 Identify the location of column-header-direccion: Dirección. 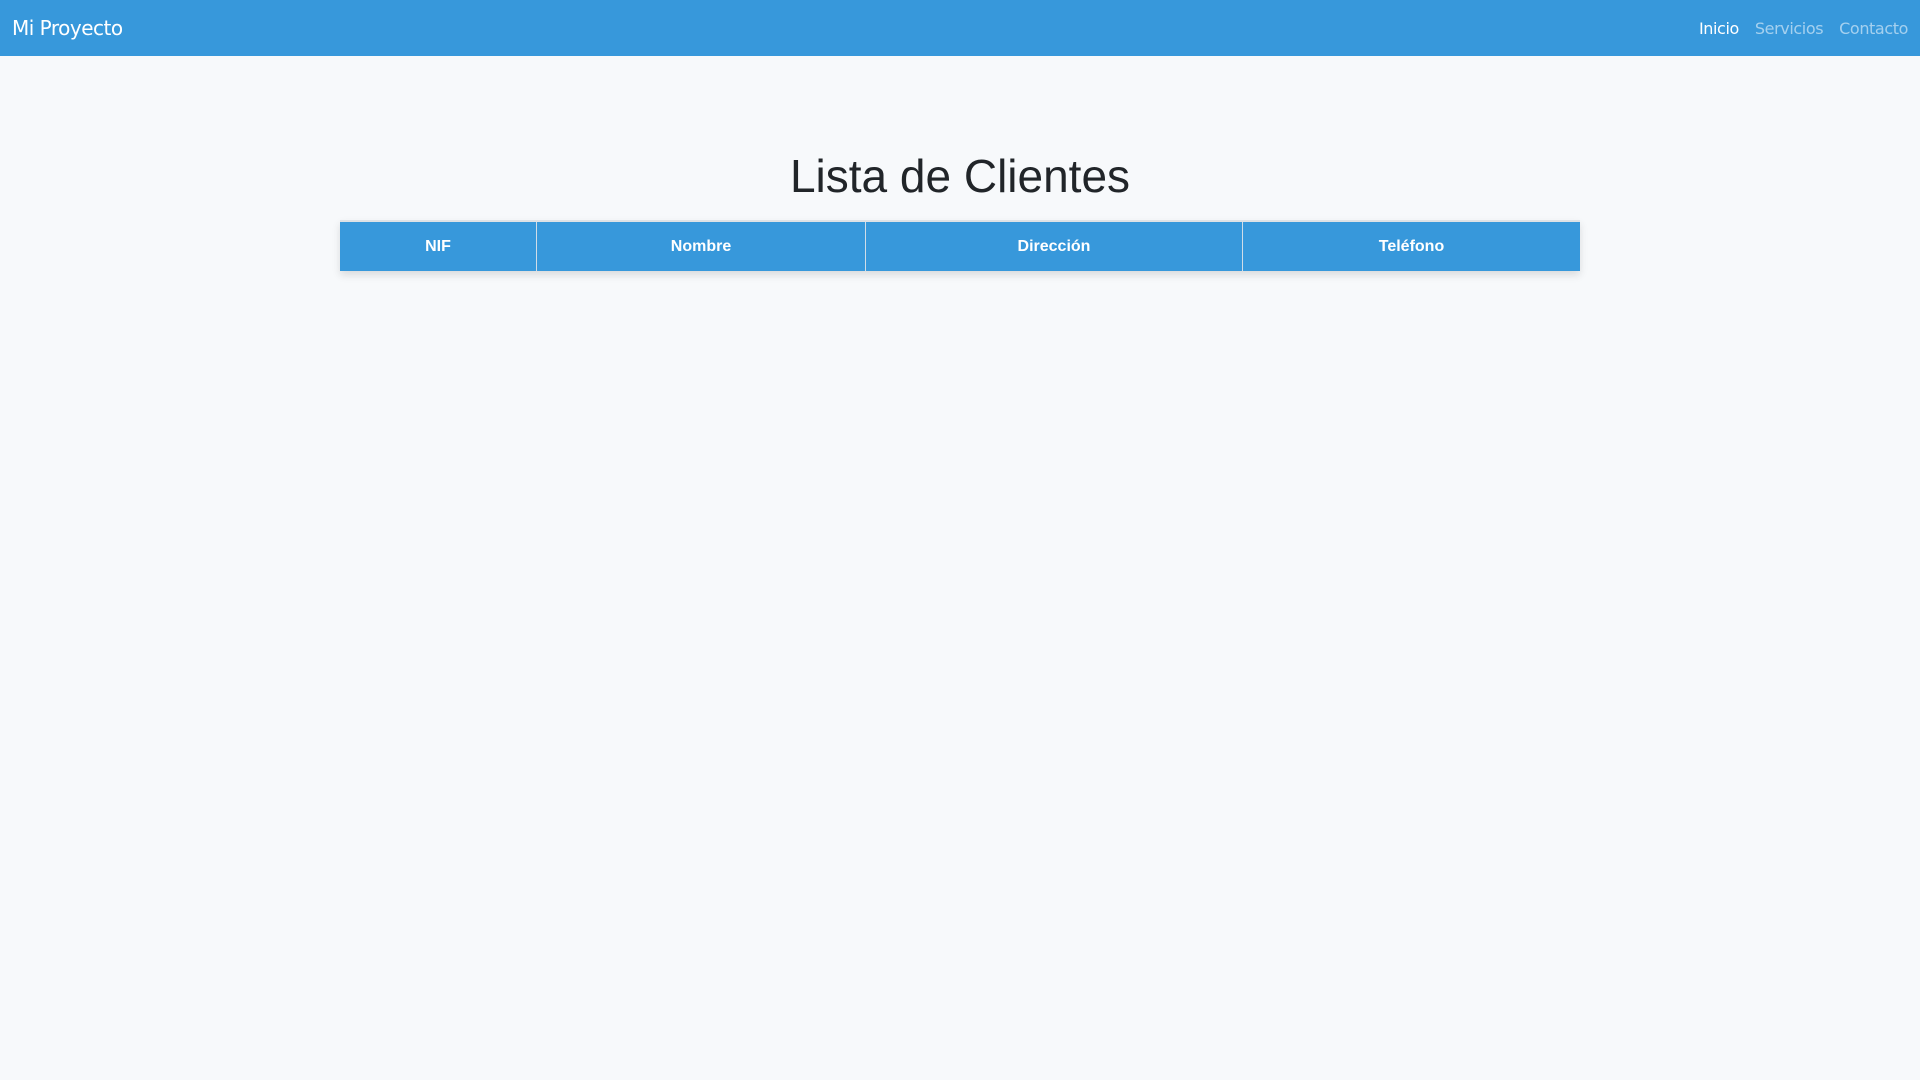
(1054, 246).